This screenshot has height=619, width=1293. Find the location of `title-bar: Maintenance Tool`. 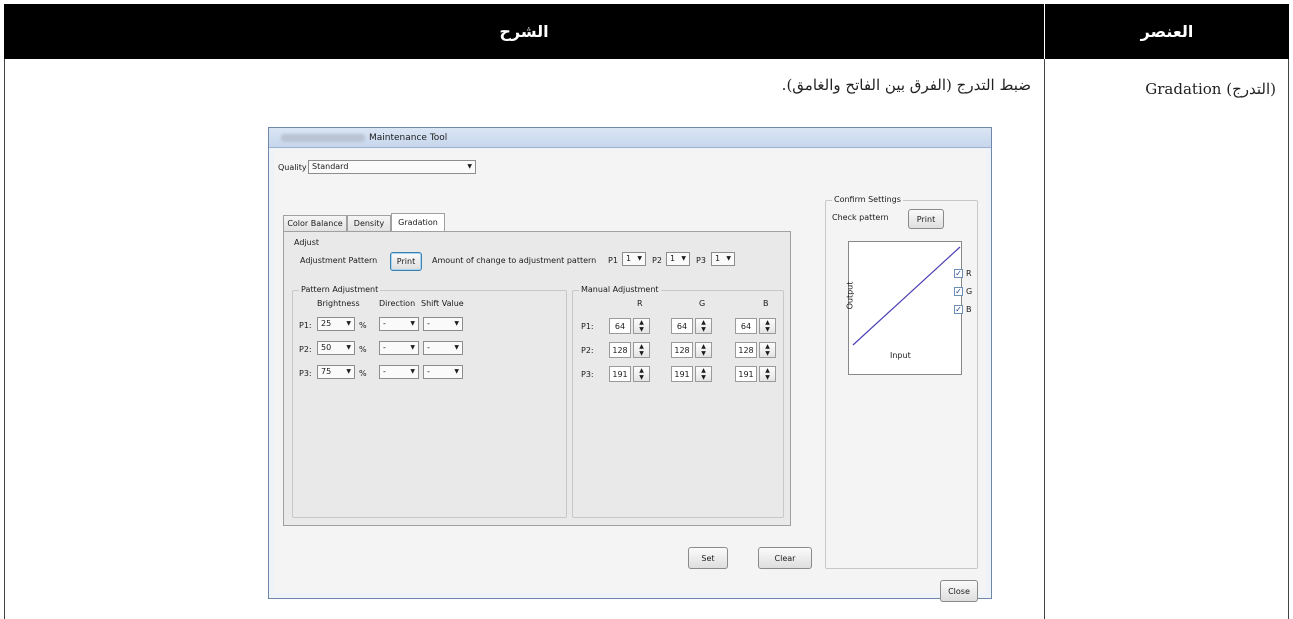

title-bar: Maintenance Tool is located at coordinates (630, 138).